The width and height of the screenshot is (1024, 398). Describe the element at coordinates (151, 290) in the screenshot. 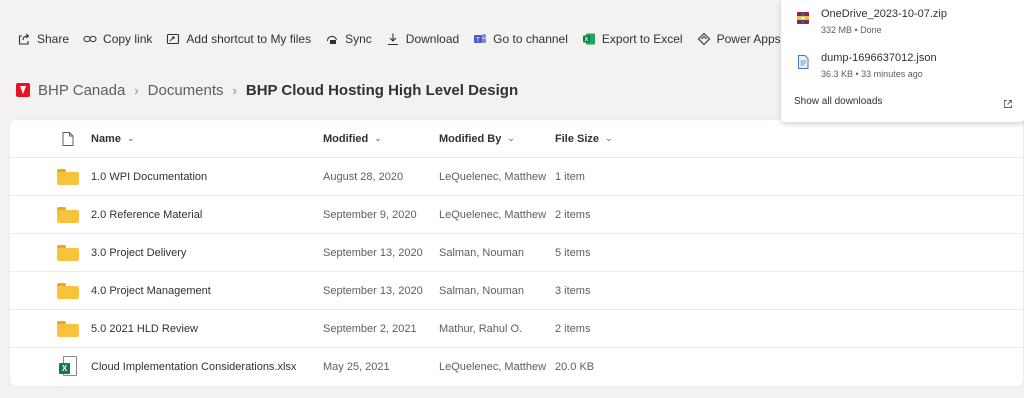

I see `file-name: 4.0 Project Management` at that location.